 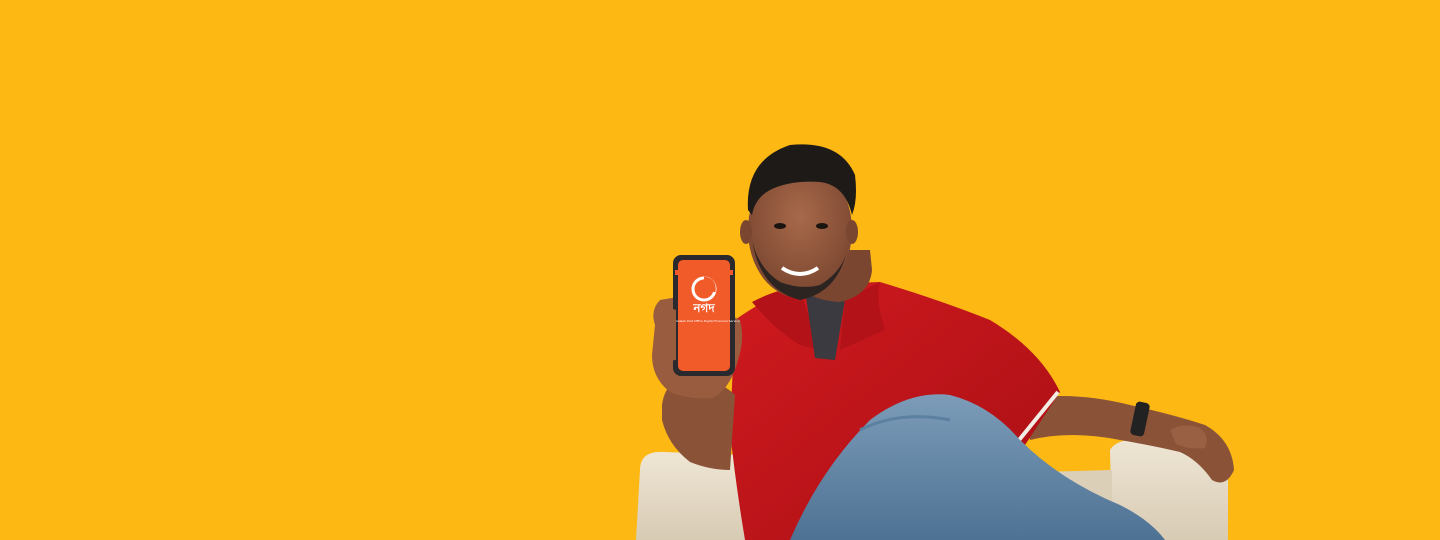 I want to click on phone-app-logo-text: নগদ, so click(x=703, y=308).